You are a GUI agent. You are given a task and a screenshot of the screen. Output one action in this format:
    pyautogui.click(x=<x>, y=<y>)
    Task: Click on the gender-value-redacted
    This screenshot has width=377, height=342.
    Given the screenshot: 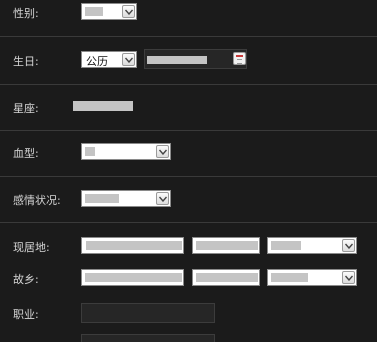 What is the action you would take?
    pyautogui.click(x=94, y=11)
    